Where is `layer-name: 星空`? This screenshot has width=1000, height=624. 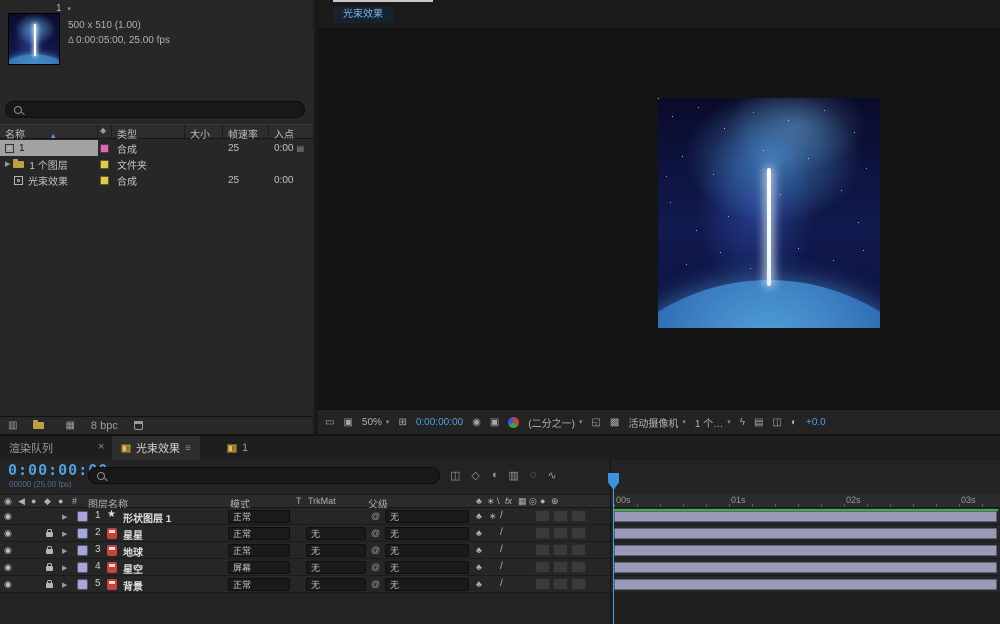
layer-name: 星空 is located at coordinates (133, 568).